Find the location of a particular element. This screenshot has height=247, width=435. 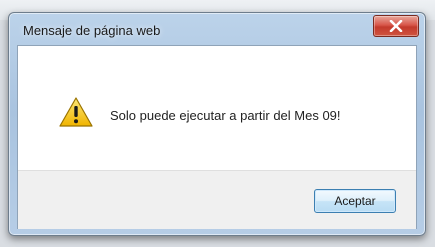

close-button is located at coordinates (396, 26).